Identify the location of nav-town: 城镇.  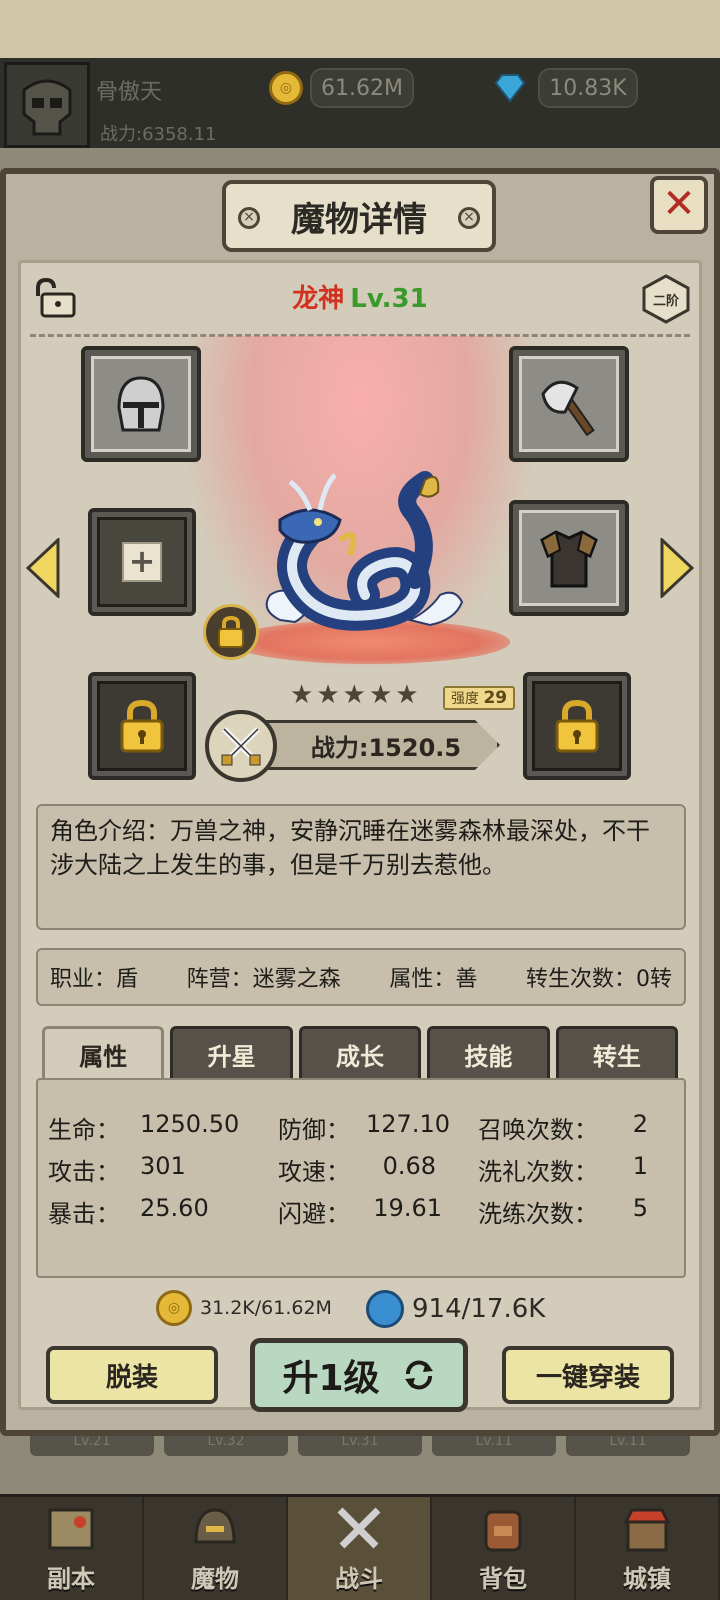
(648, 1548).